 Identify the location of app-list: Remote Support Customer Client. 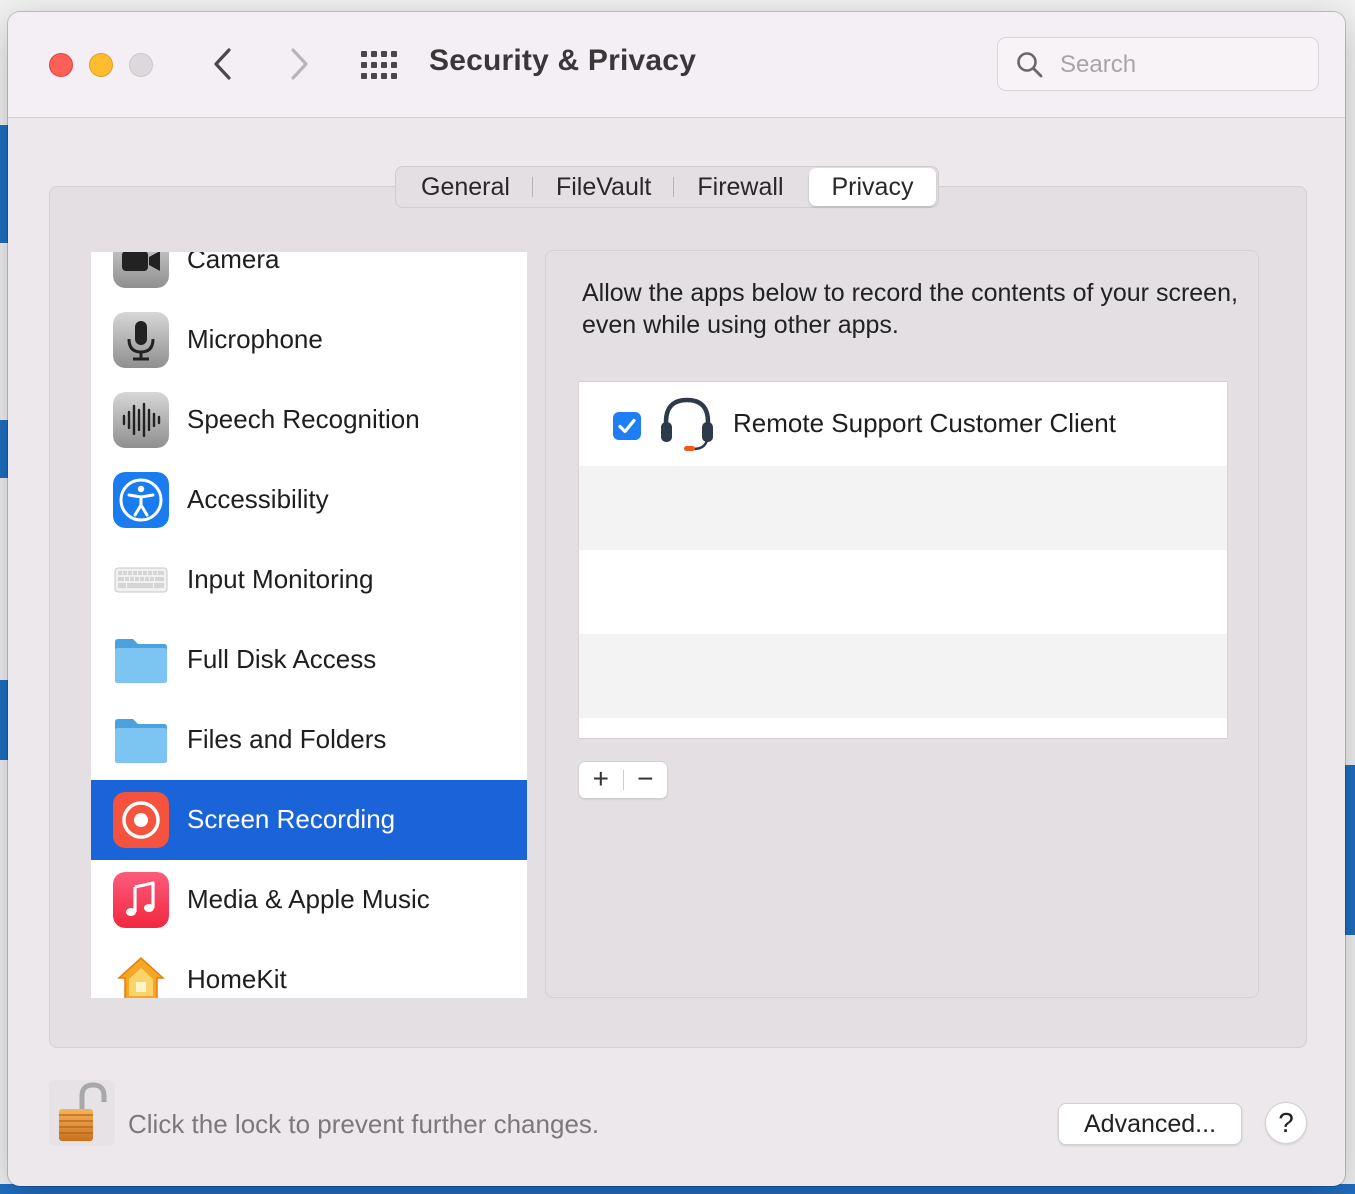
(903, 560).